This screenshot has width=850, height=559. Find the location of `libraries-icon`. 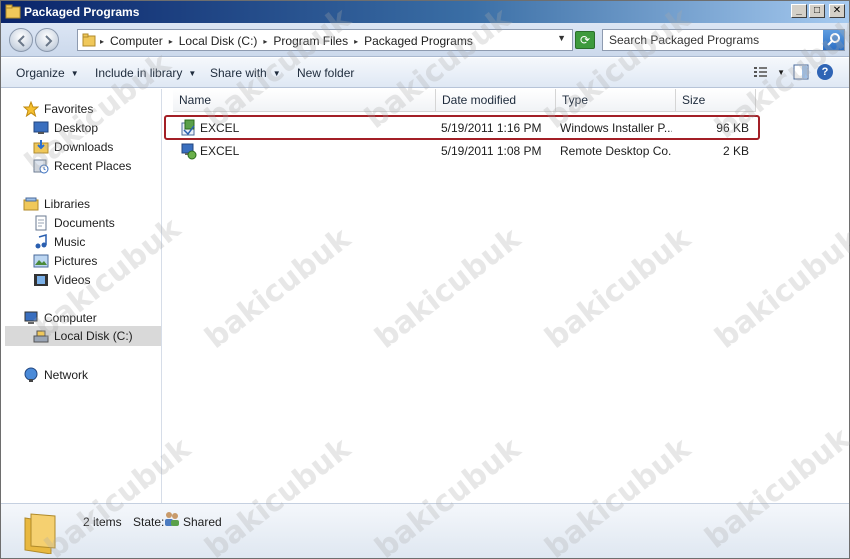

libraries-icon is located at coordinates (31, 204).